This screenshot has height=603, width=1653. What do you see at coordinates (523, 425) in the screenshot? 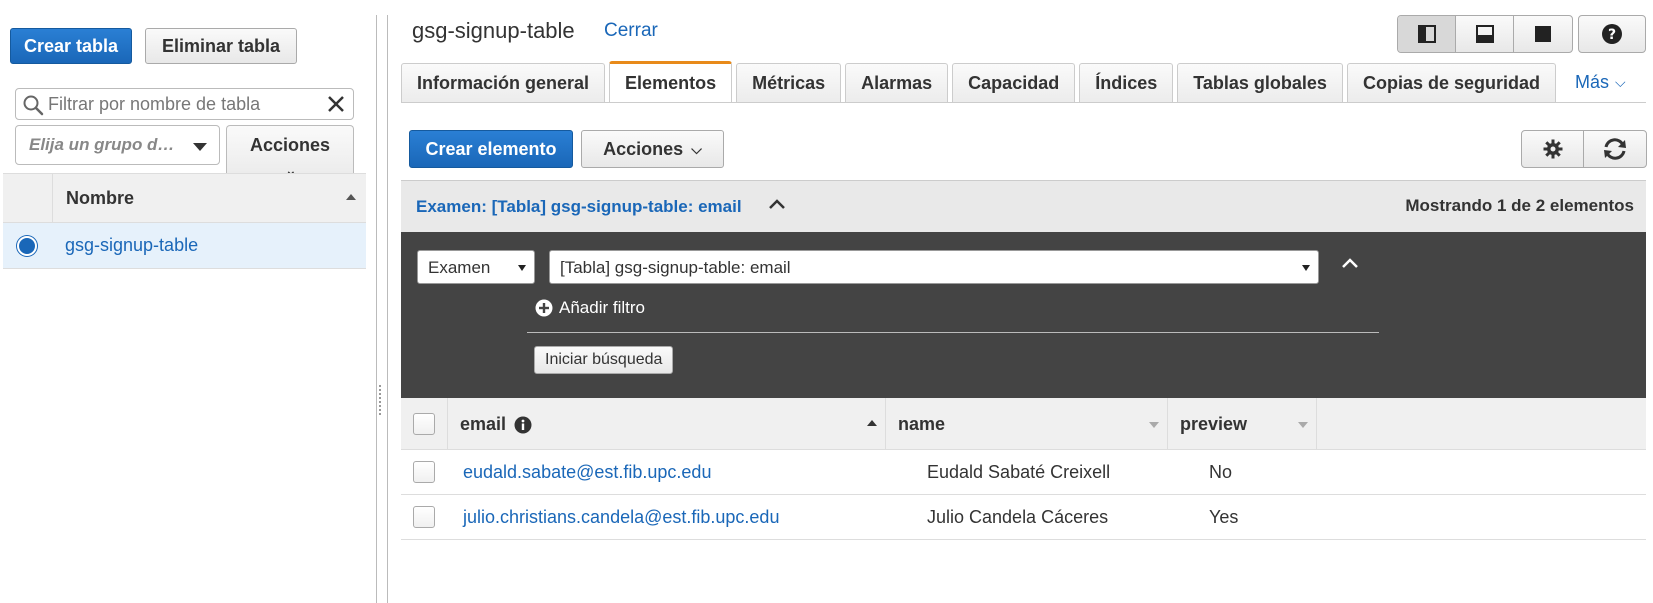
I see `info-icon` at bounding box center [523, 425].